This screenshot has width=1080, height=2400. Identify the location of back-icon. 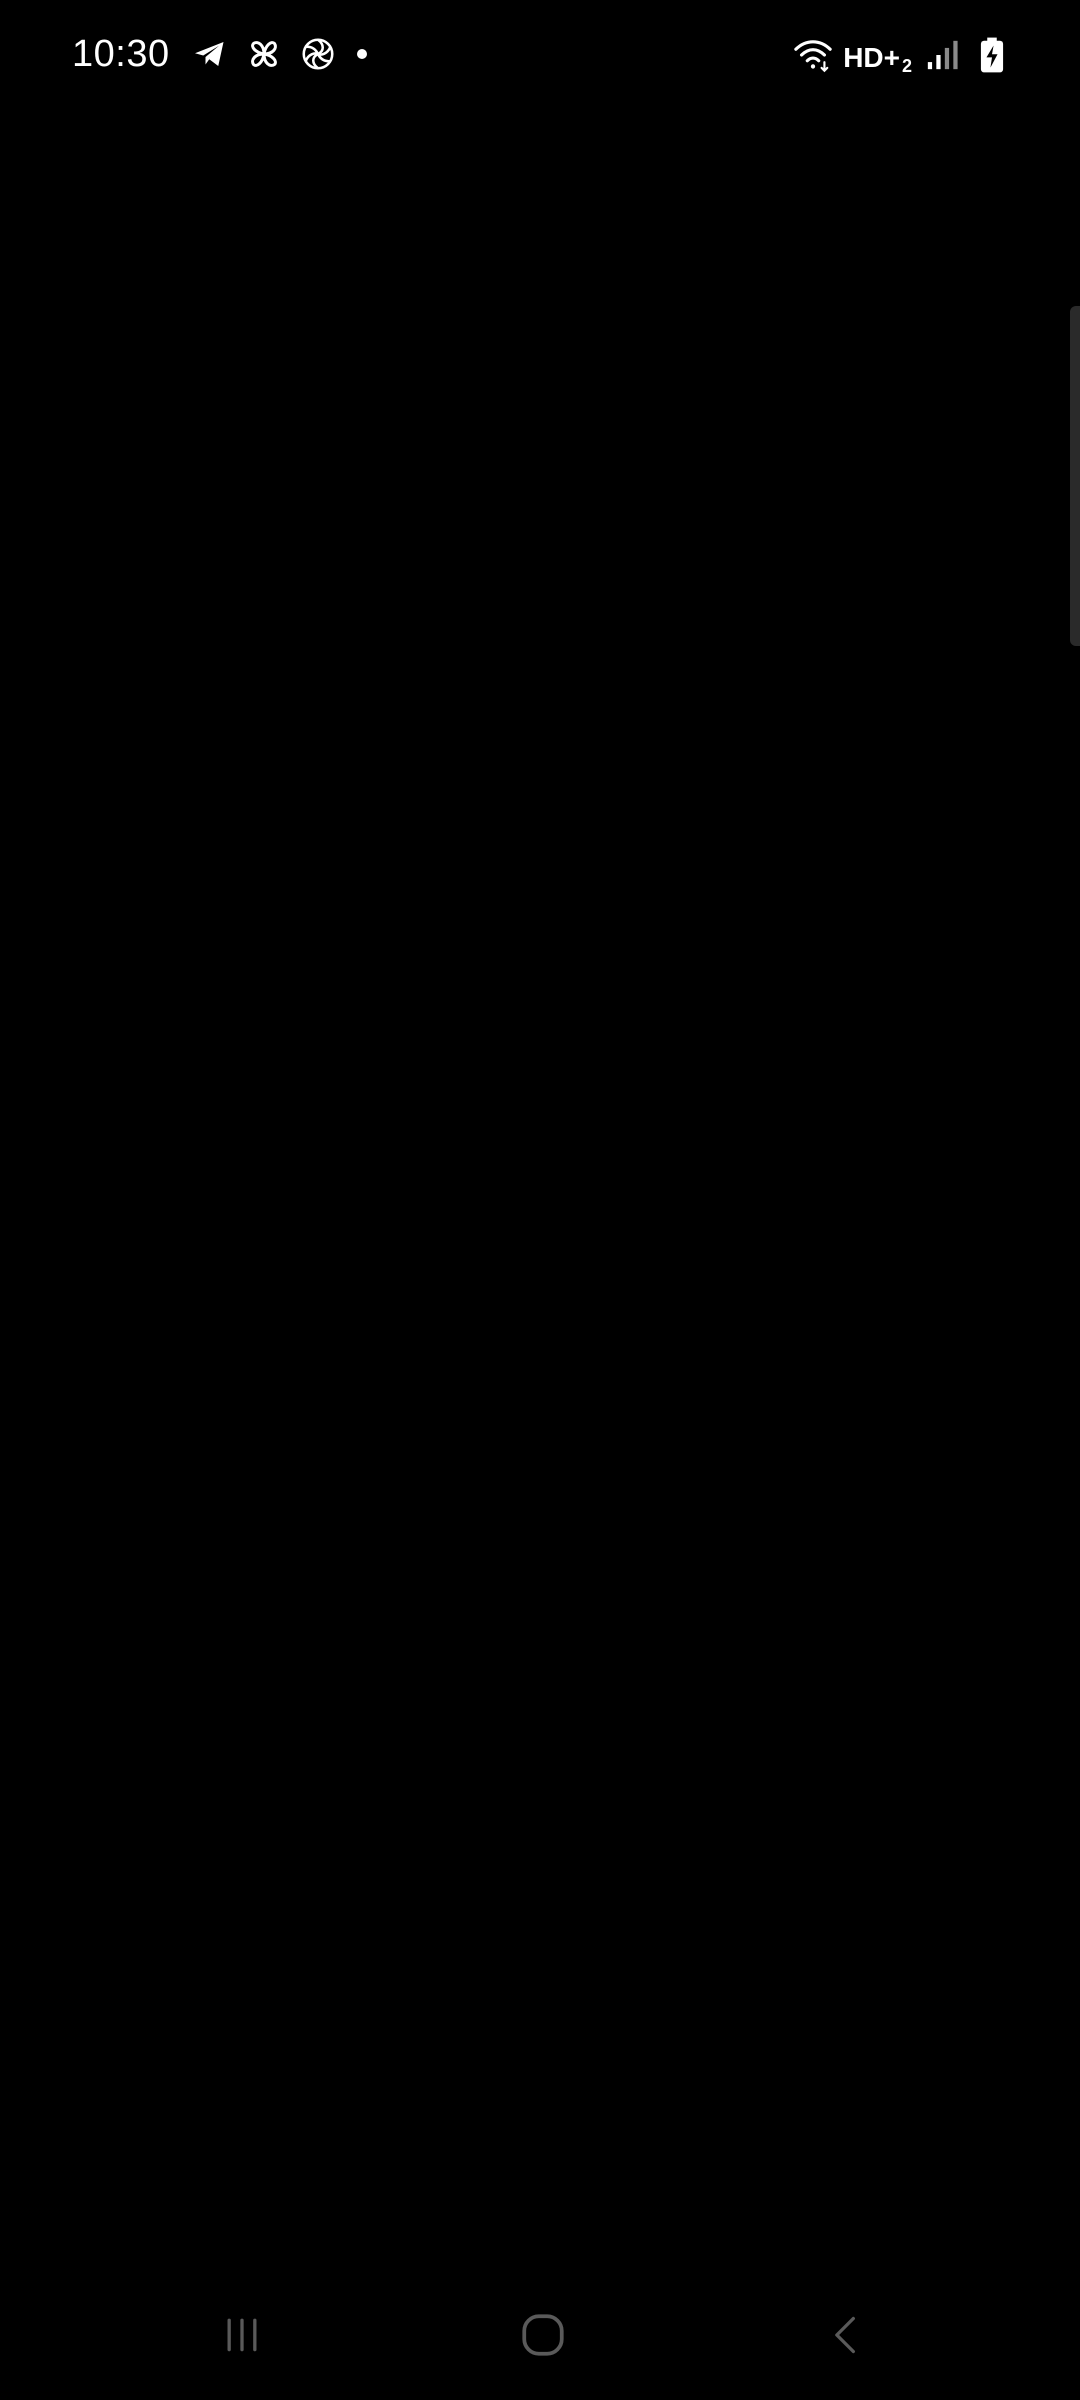
(845, 2335).